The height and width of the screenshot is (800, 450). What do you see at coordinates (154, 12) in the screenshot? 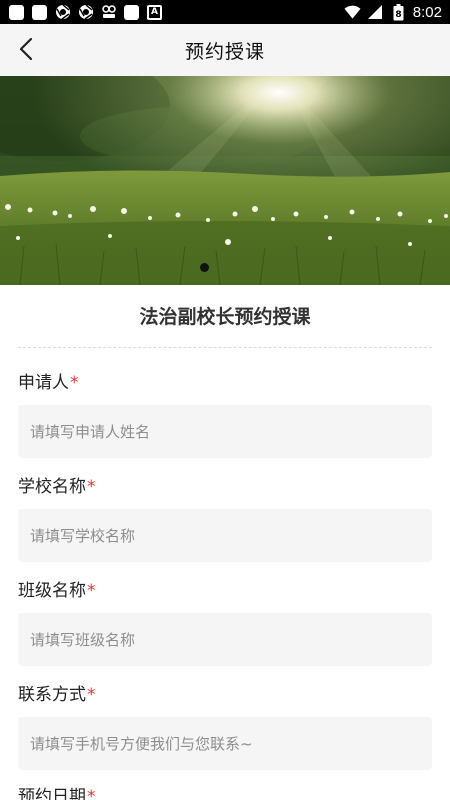
I see `a-icon: A` at bounding box center [154, 12].